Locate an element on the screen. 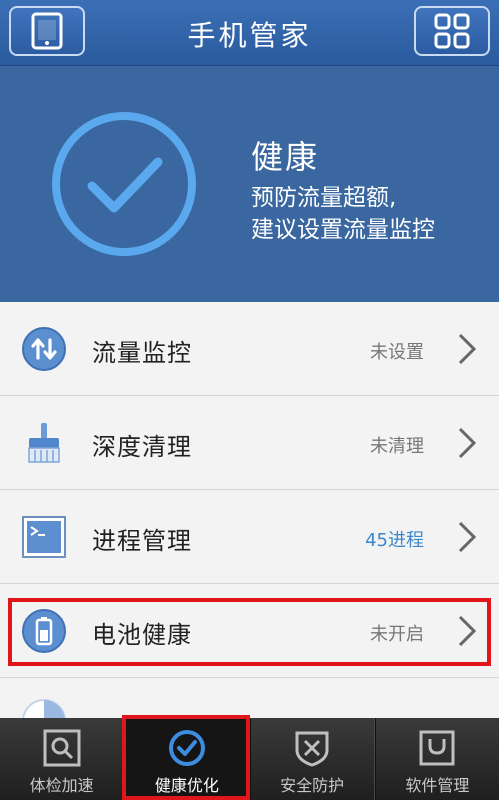 This screenshot has width=499, height=800. top-header: 手机管家 is located at coordinates (249, 33).